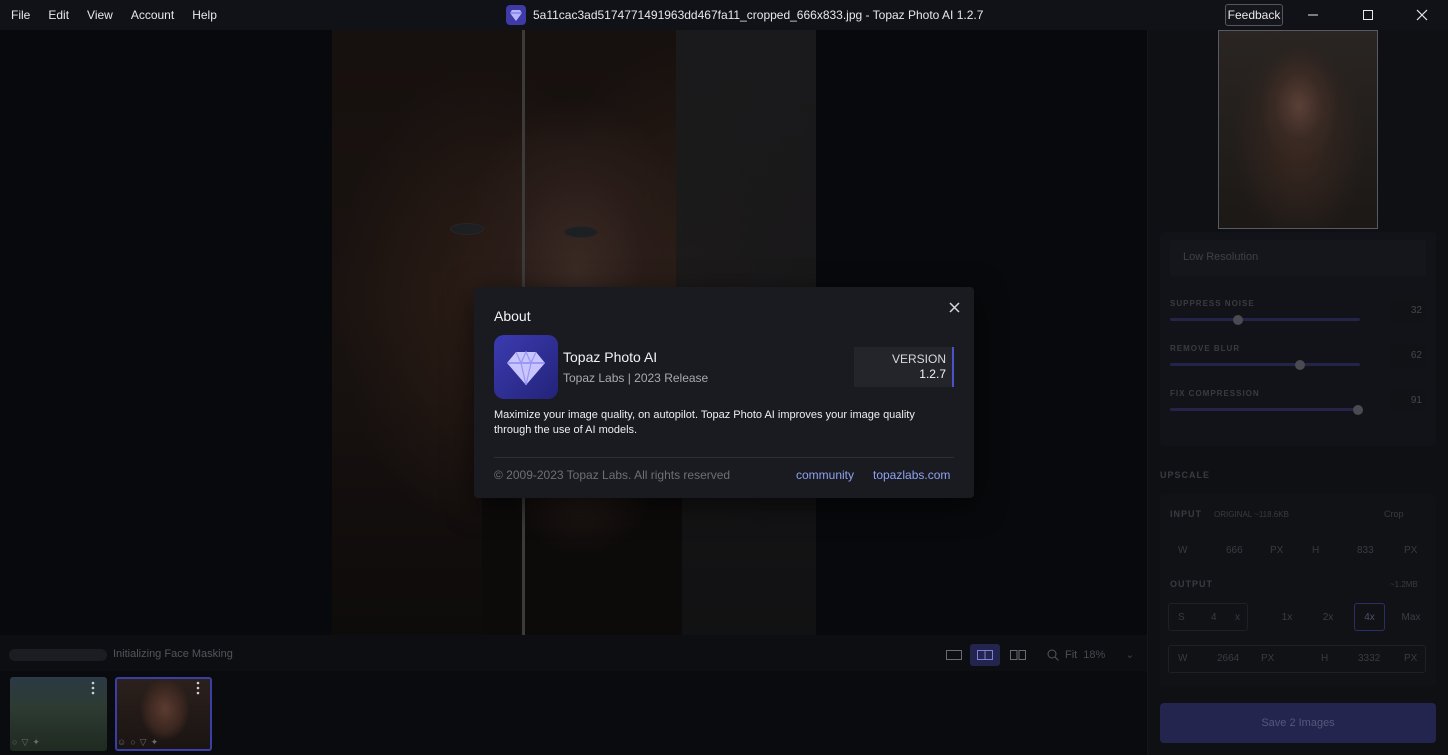 The height and width of the screenshot is (755, 1448). What do you see at coordinates (1316, 550) in the screenshot?
I see `input-height-label: H` at bounding box center [1316, 550].